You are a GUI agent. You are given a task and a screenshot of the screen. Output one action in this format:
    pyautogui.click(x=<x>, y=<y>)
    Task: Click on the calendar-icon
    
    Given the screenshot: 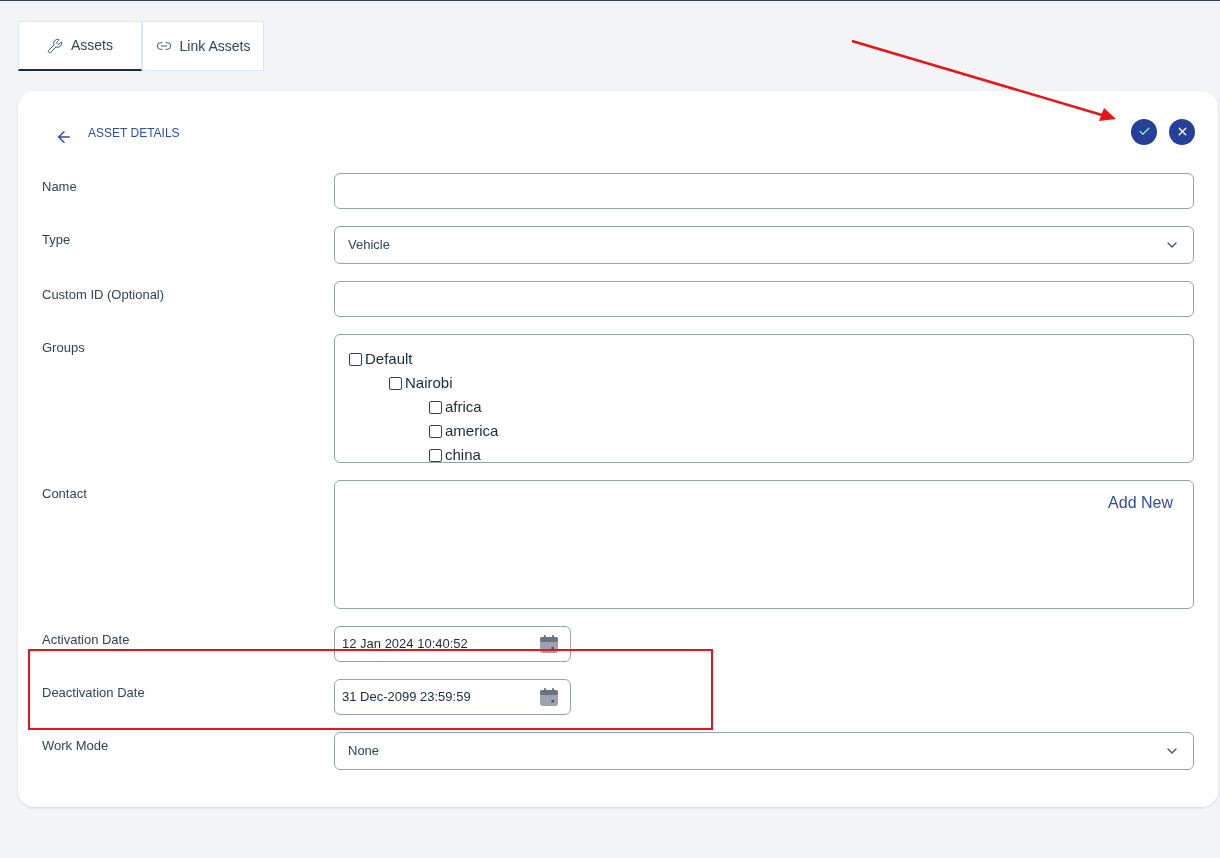 What is the action you would take?
    pyautogui.click(x=549, y=697)
    